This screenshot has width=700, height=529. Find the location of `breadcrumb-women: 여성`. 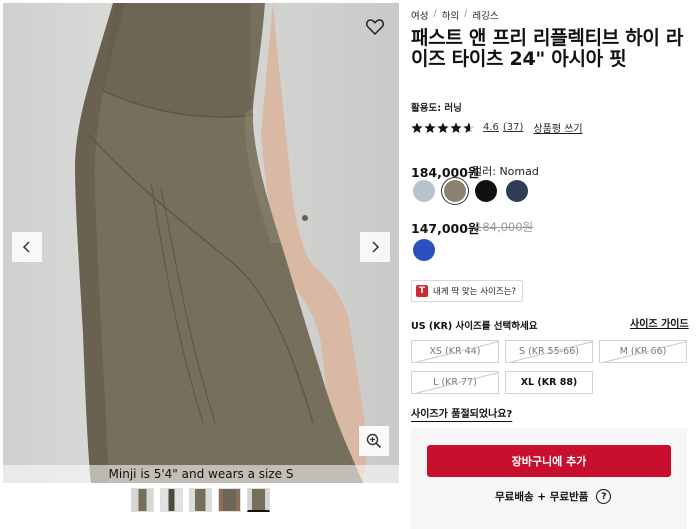

breadcrumb-women: 여성 is located at coordinates (419, 15).